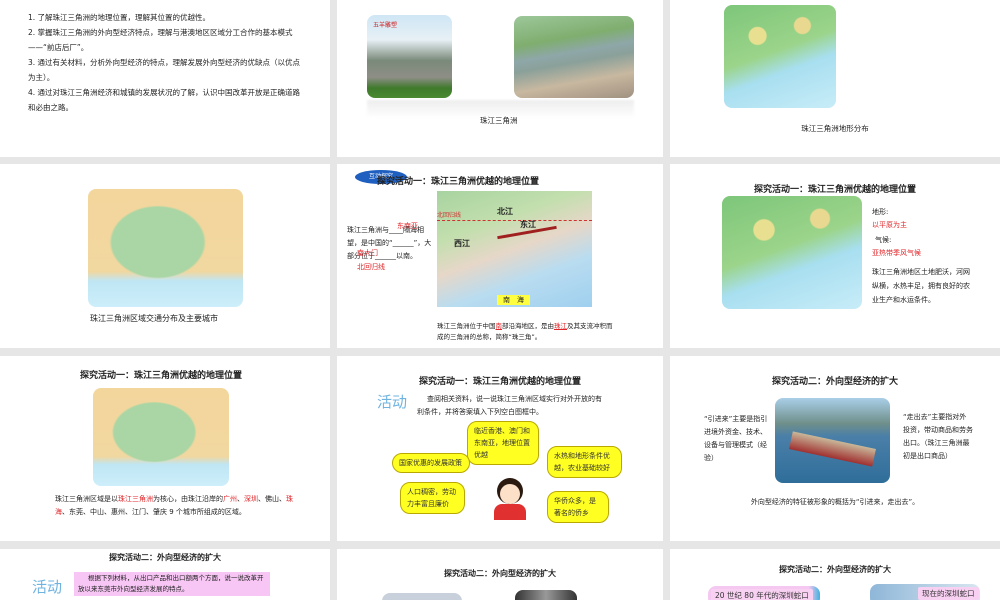 This screenshot has width=1000, height=600. Describe the element at coordinates (119, 17) in the screenshot. I see `objective-item: 1. 了解珠江三角洲的地理位置，理解其位置的优越性。` at that location.